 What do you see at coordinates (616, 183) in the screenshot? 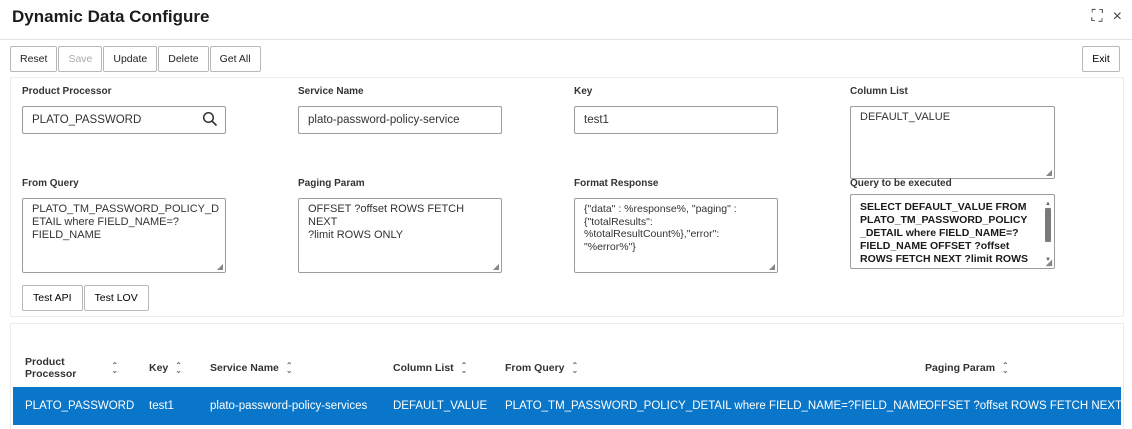
I see `format-response-label: Format Response` at bounding box center [616, 183].